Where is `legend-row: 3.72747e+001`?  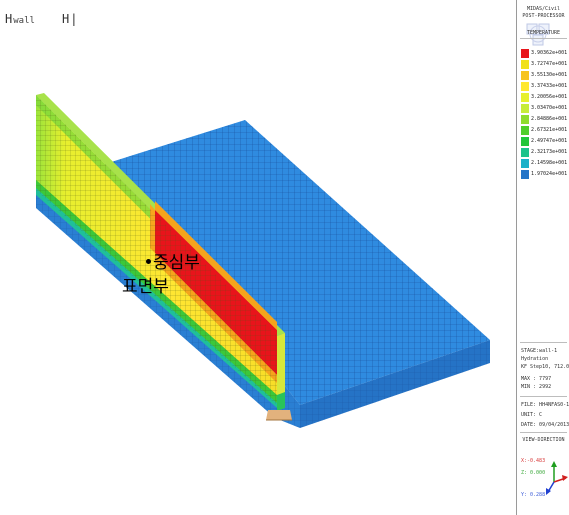
legend-row: 3.72747e+001 is located at coordinates (543, 64).